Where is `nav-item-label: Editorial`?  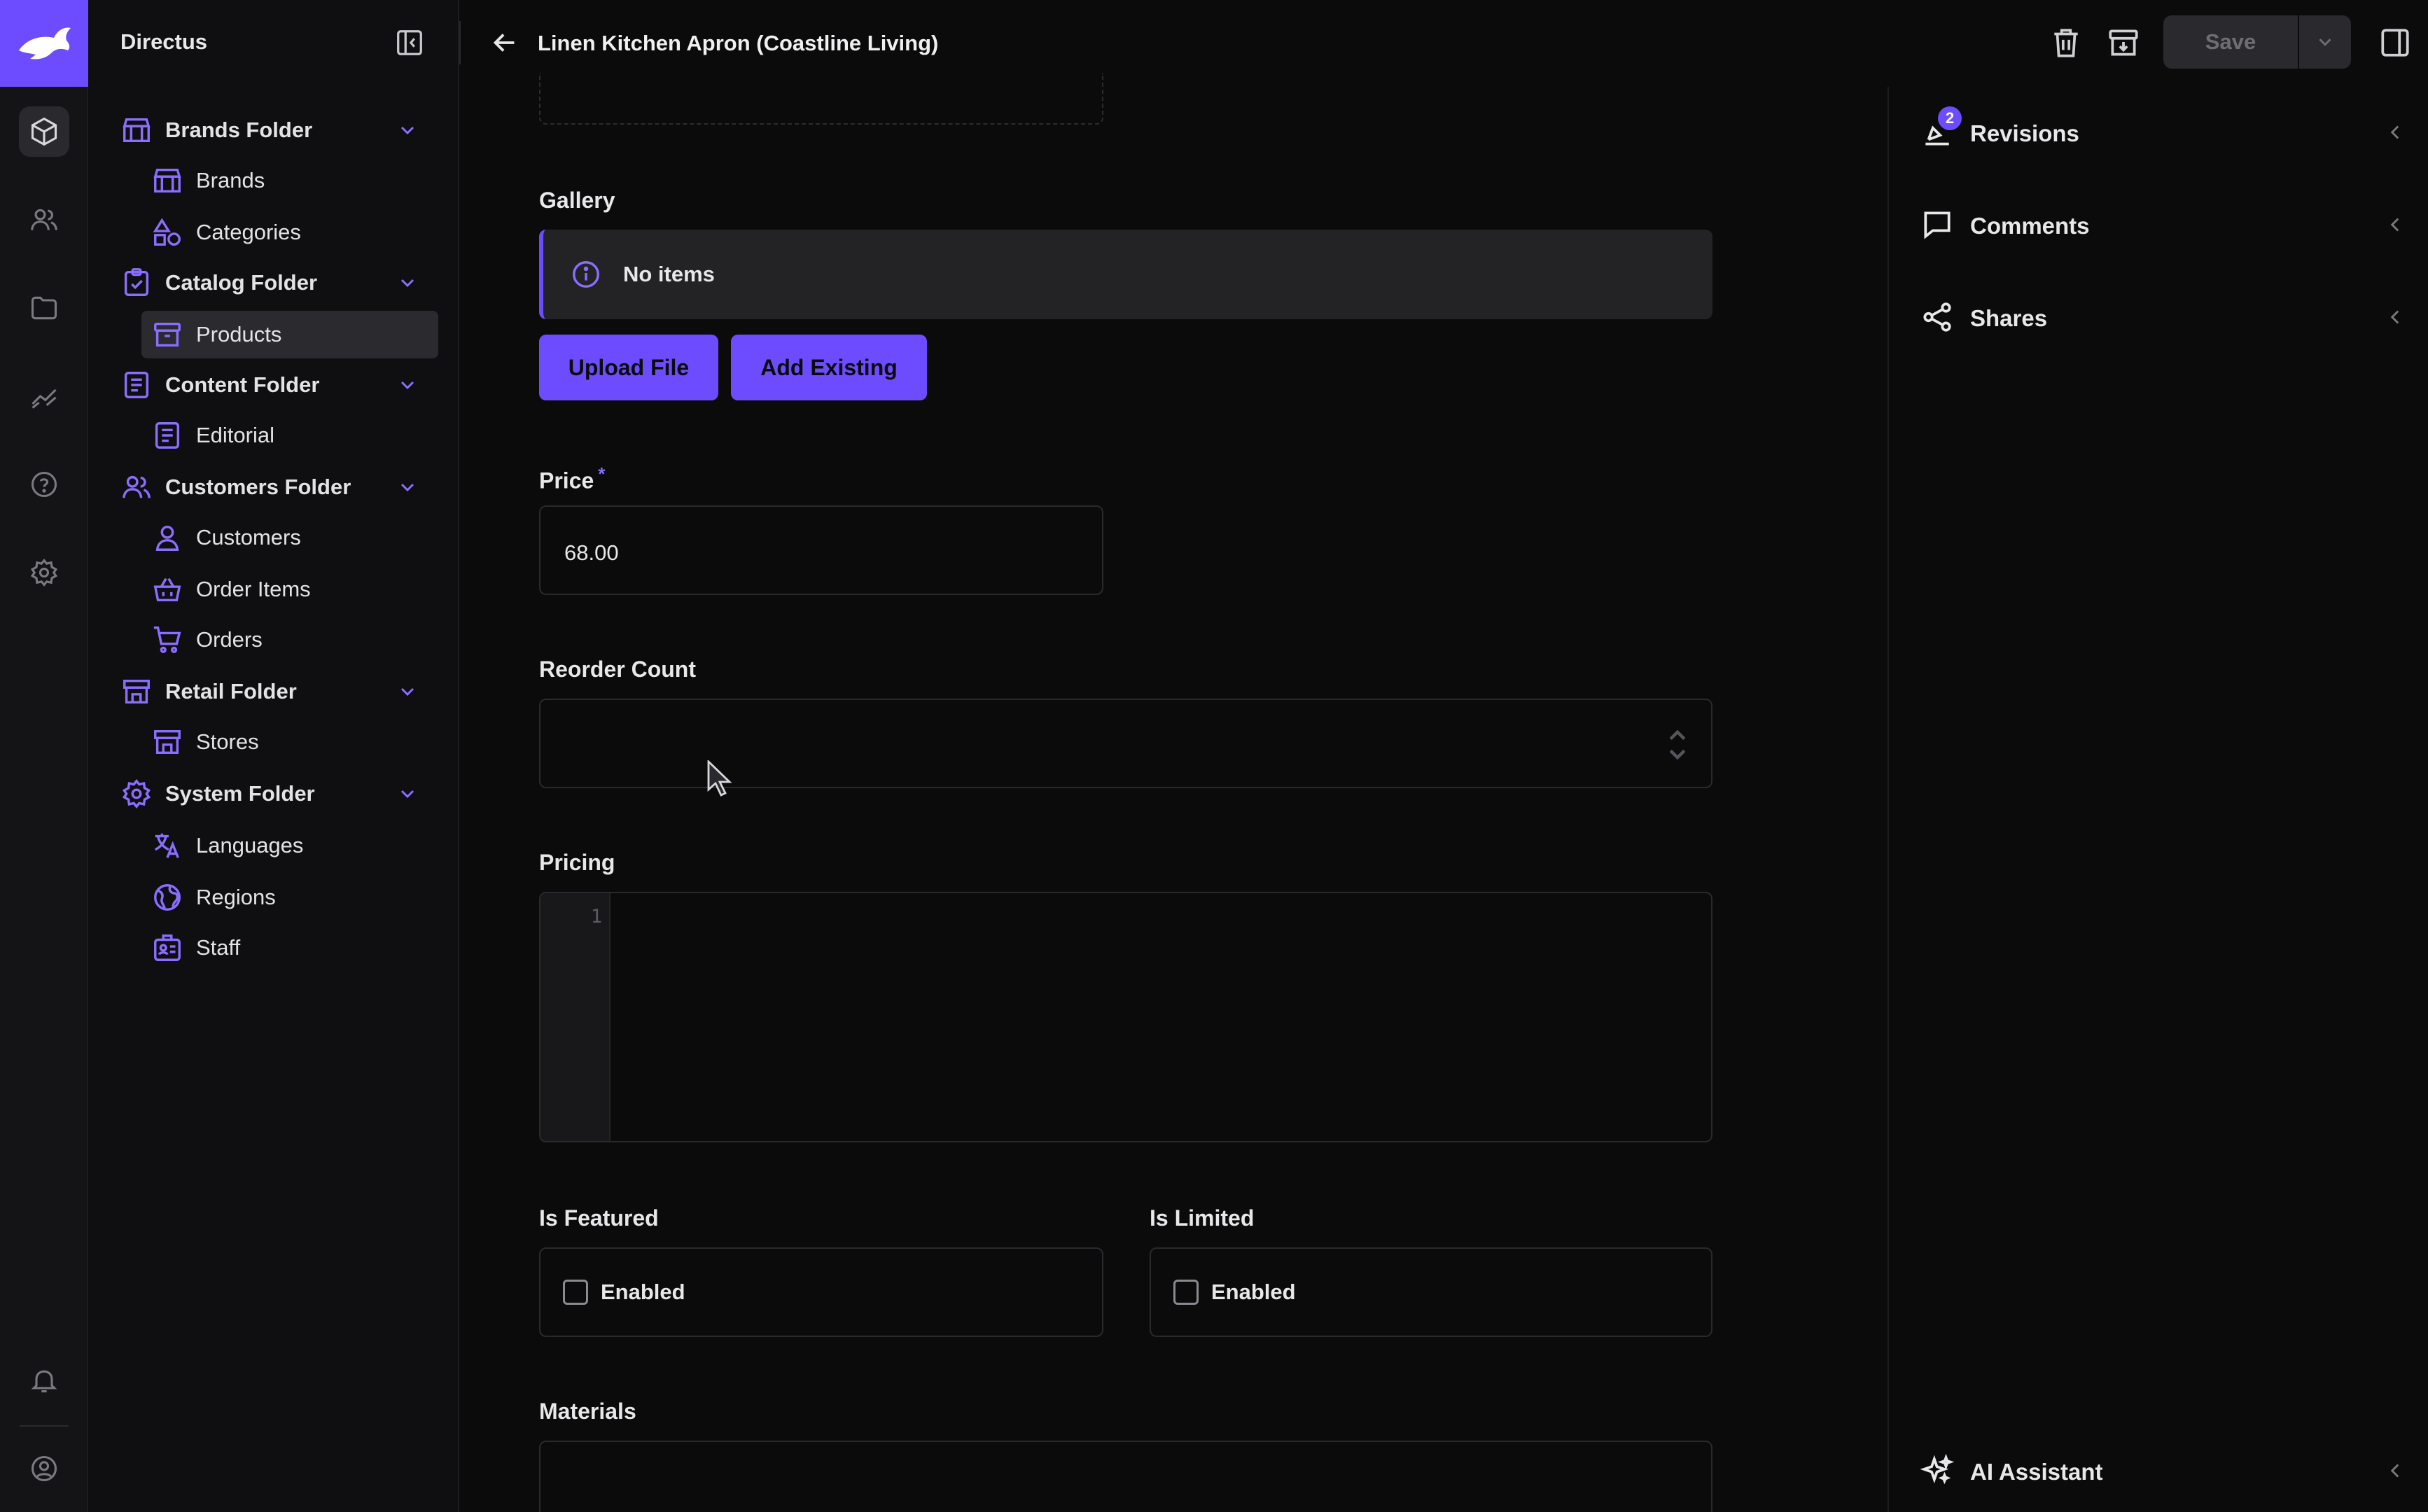 nav-item-label: Editorial is located at coordinates (235, 435).